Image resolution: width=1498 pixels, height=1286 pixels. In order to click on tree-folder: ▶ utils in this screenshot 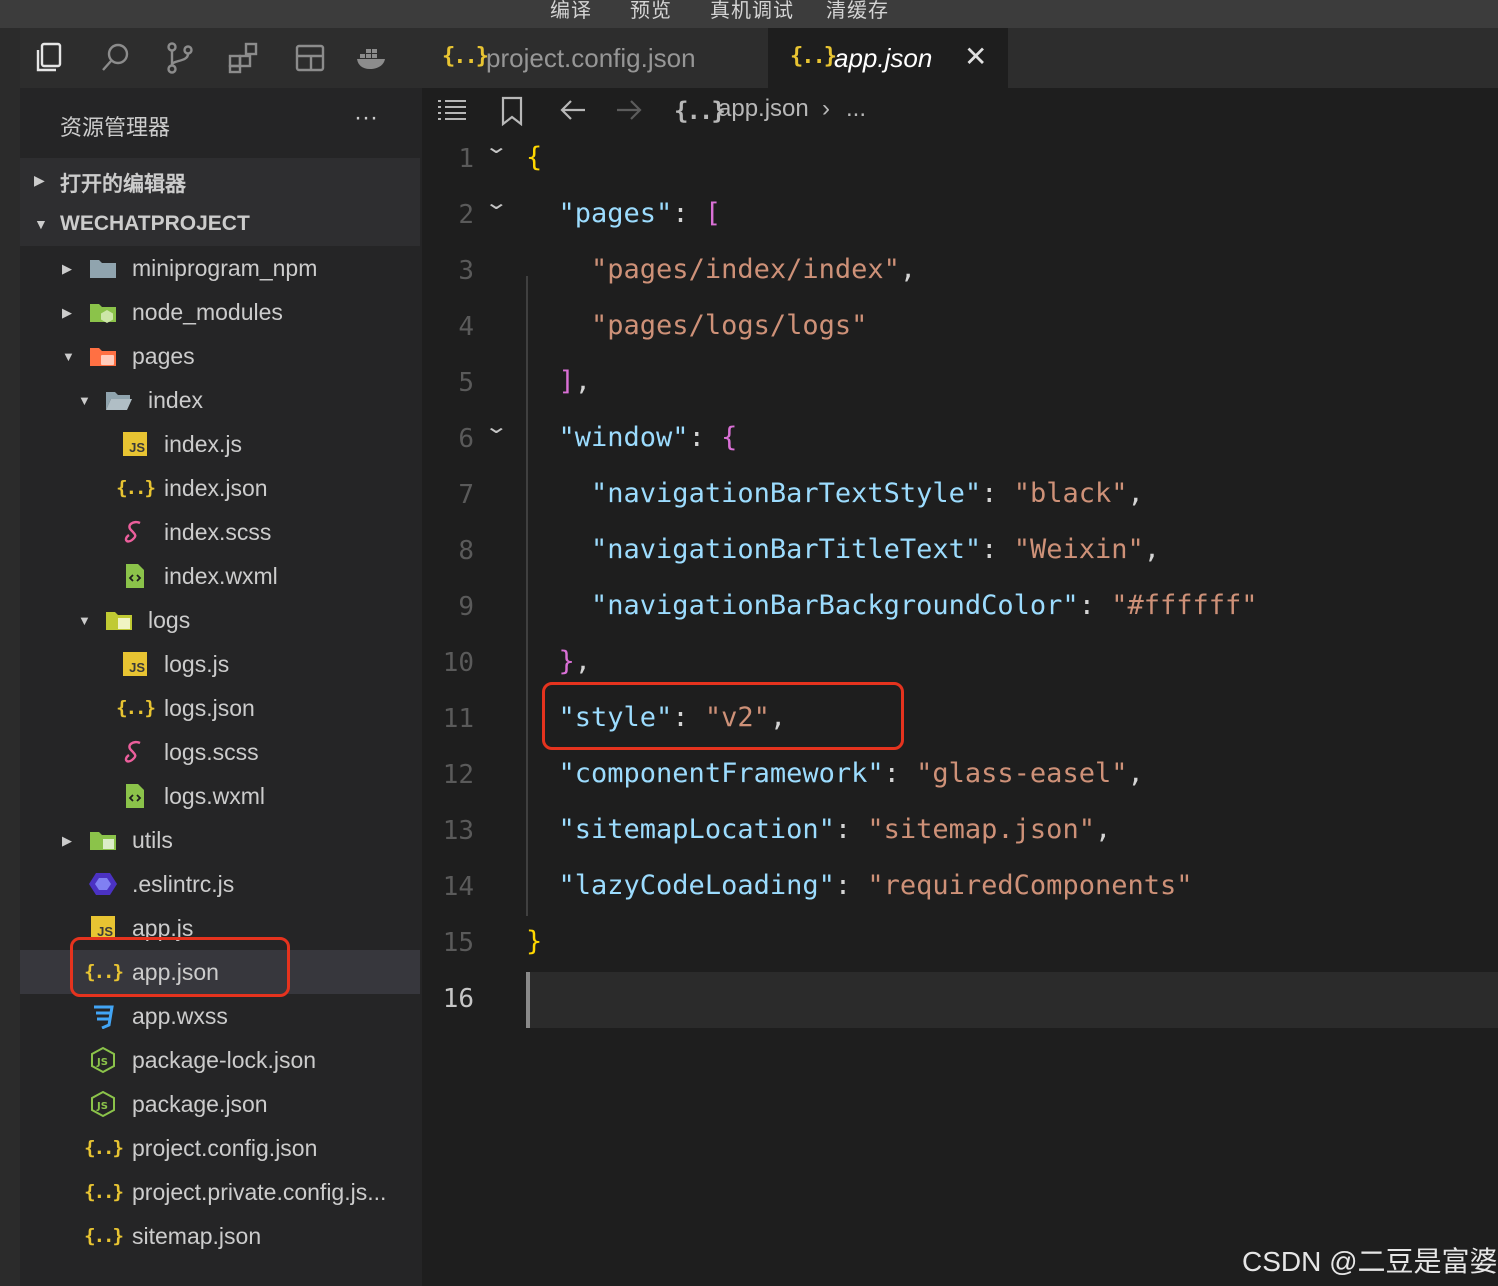, I will do `click(220, 840)`.